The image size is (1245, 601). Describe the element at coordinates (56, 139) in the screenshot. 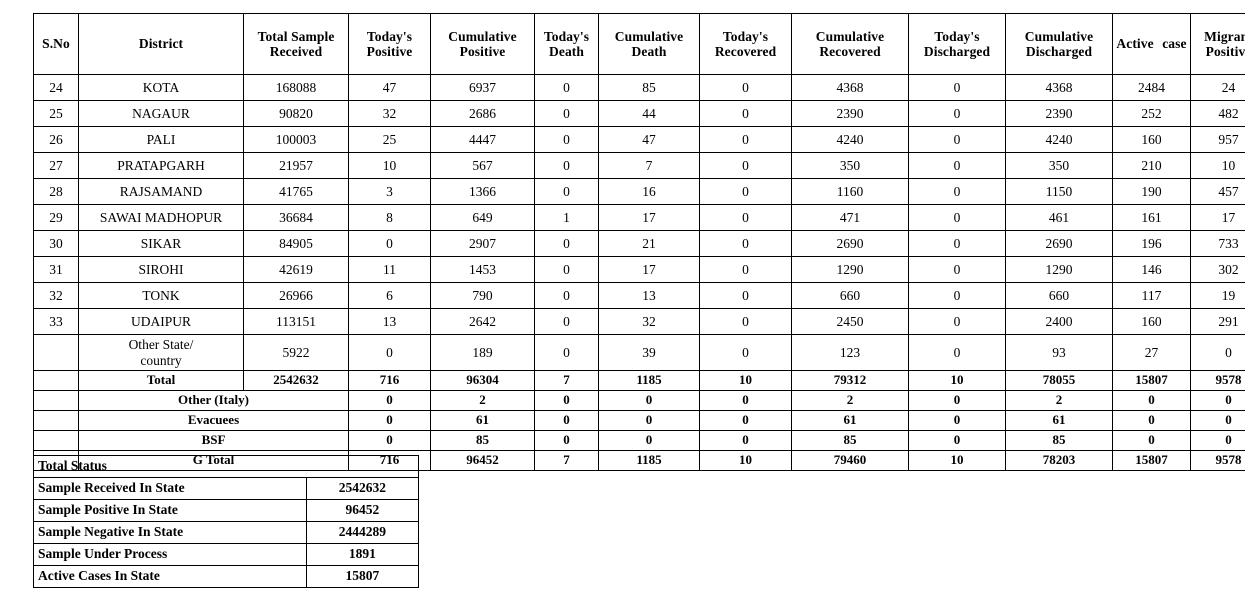

I see `cell-sno: 26` at that location.